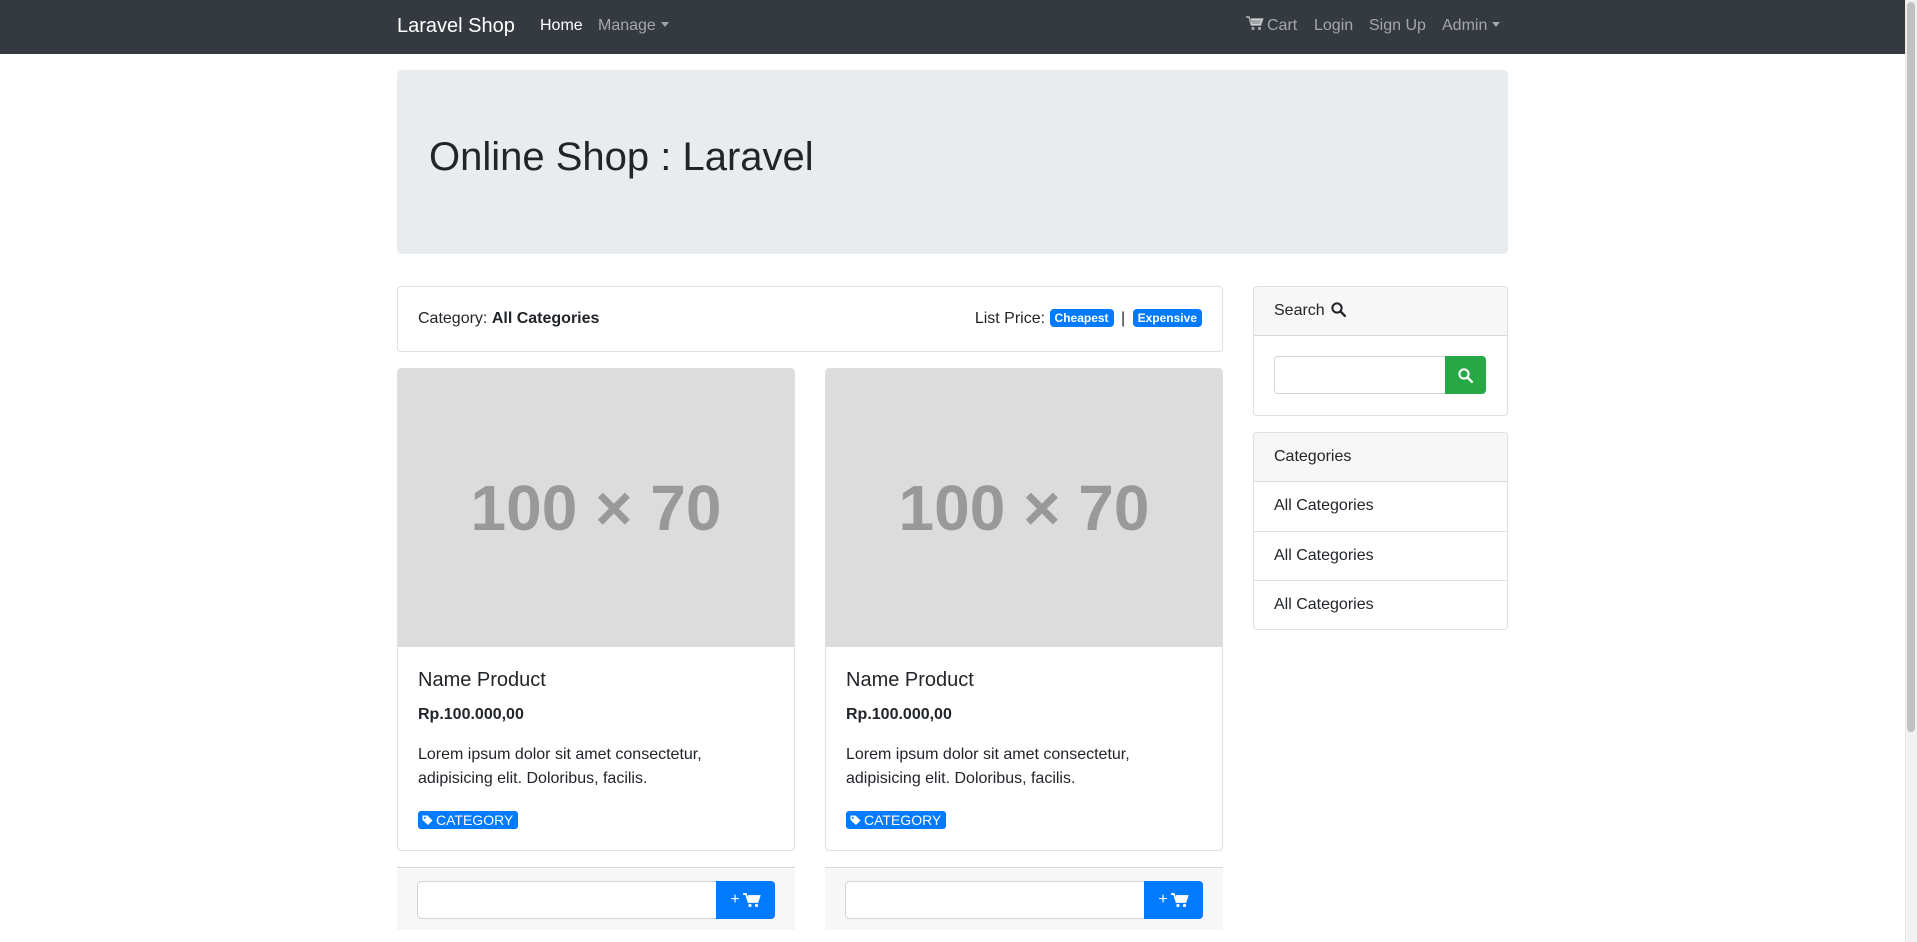 The width and height of the screenshot is (1917, 942). Describe the element at coordinates (1360, 375) in the screenshot. I see `search-input` at that location.